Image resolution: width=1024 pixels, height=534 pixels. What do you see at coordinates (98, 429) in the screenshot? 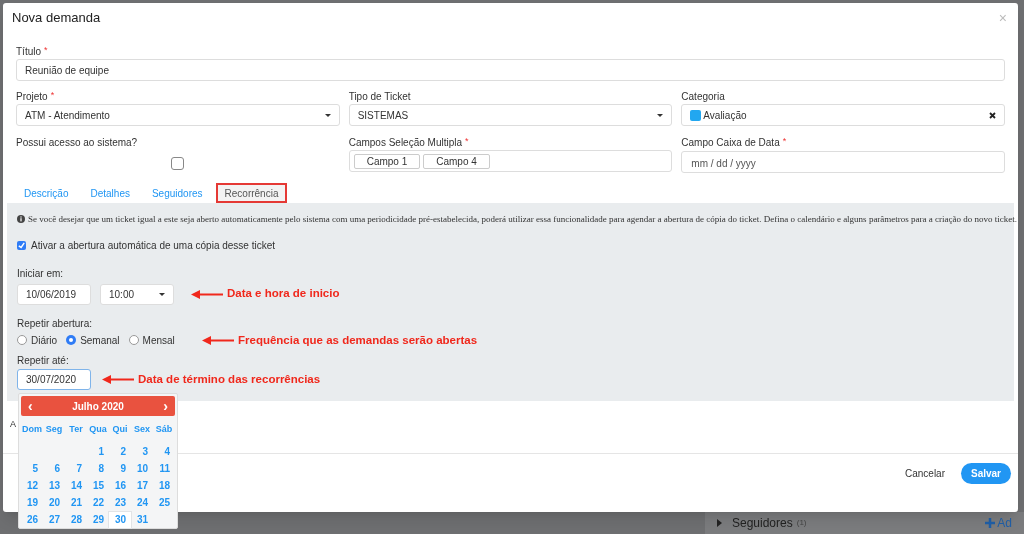
I see `weekday-label: Qua` at bounding box center [98, 429].